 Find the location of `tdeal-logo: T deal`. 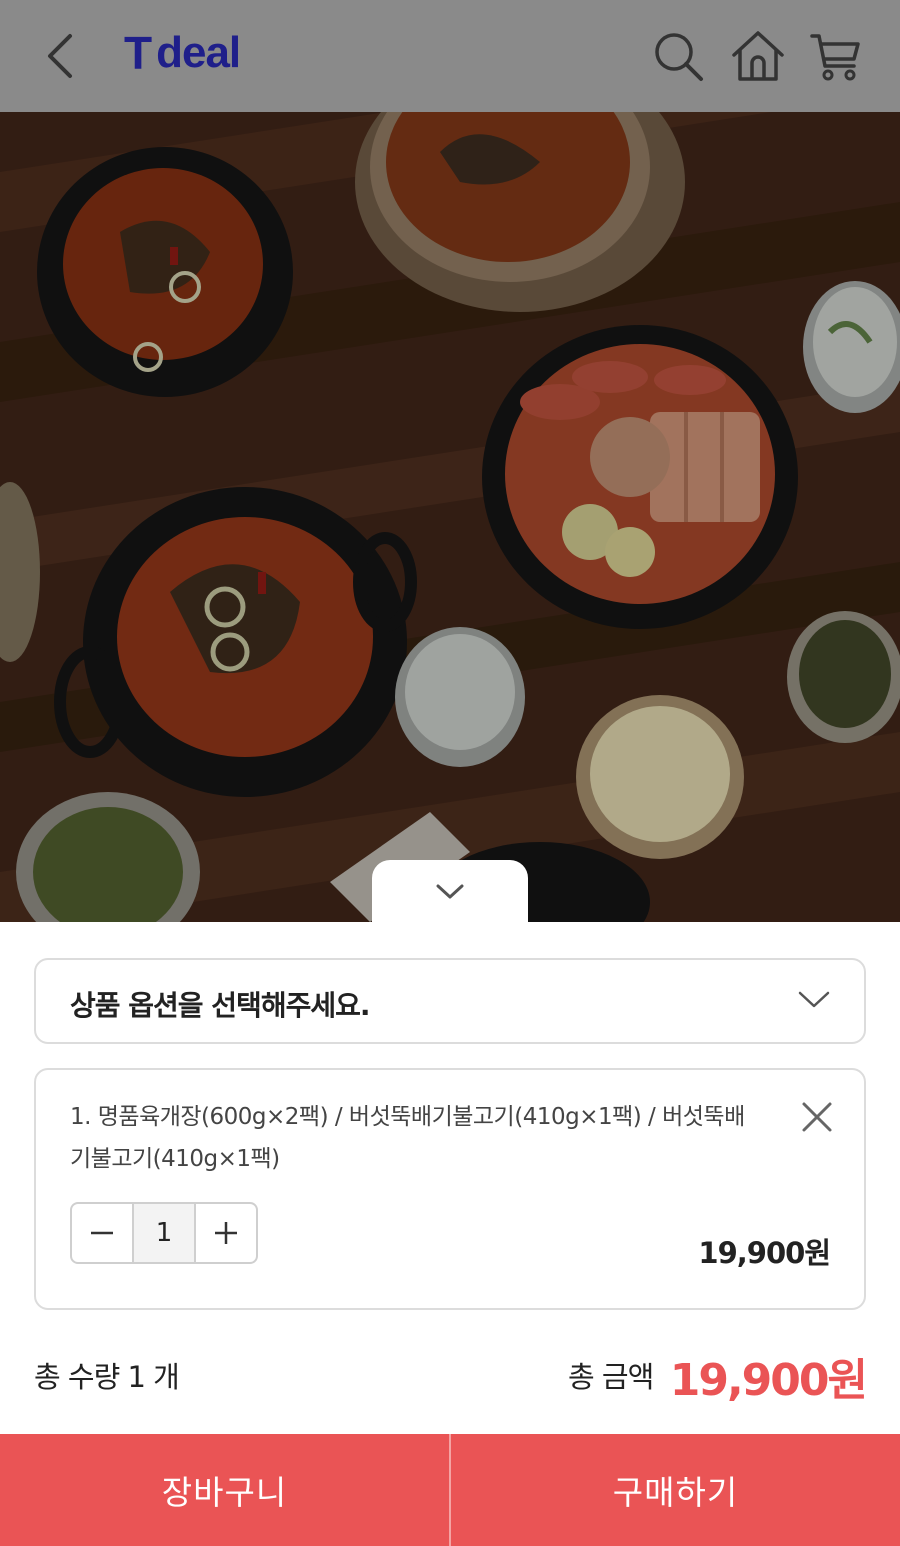

tdeal-logo: T deal is located at coordinates (182, 53).